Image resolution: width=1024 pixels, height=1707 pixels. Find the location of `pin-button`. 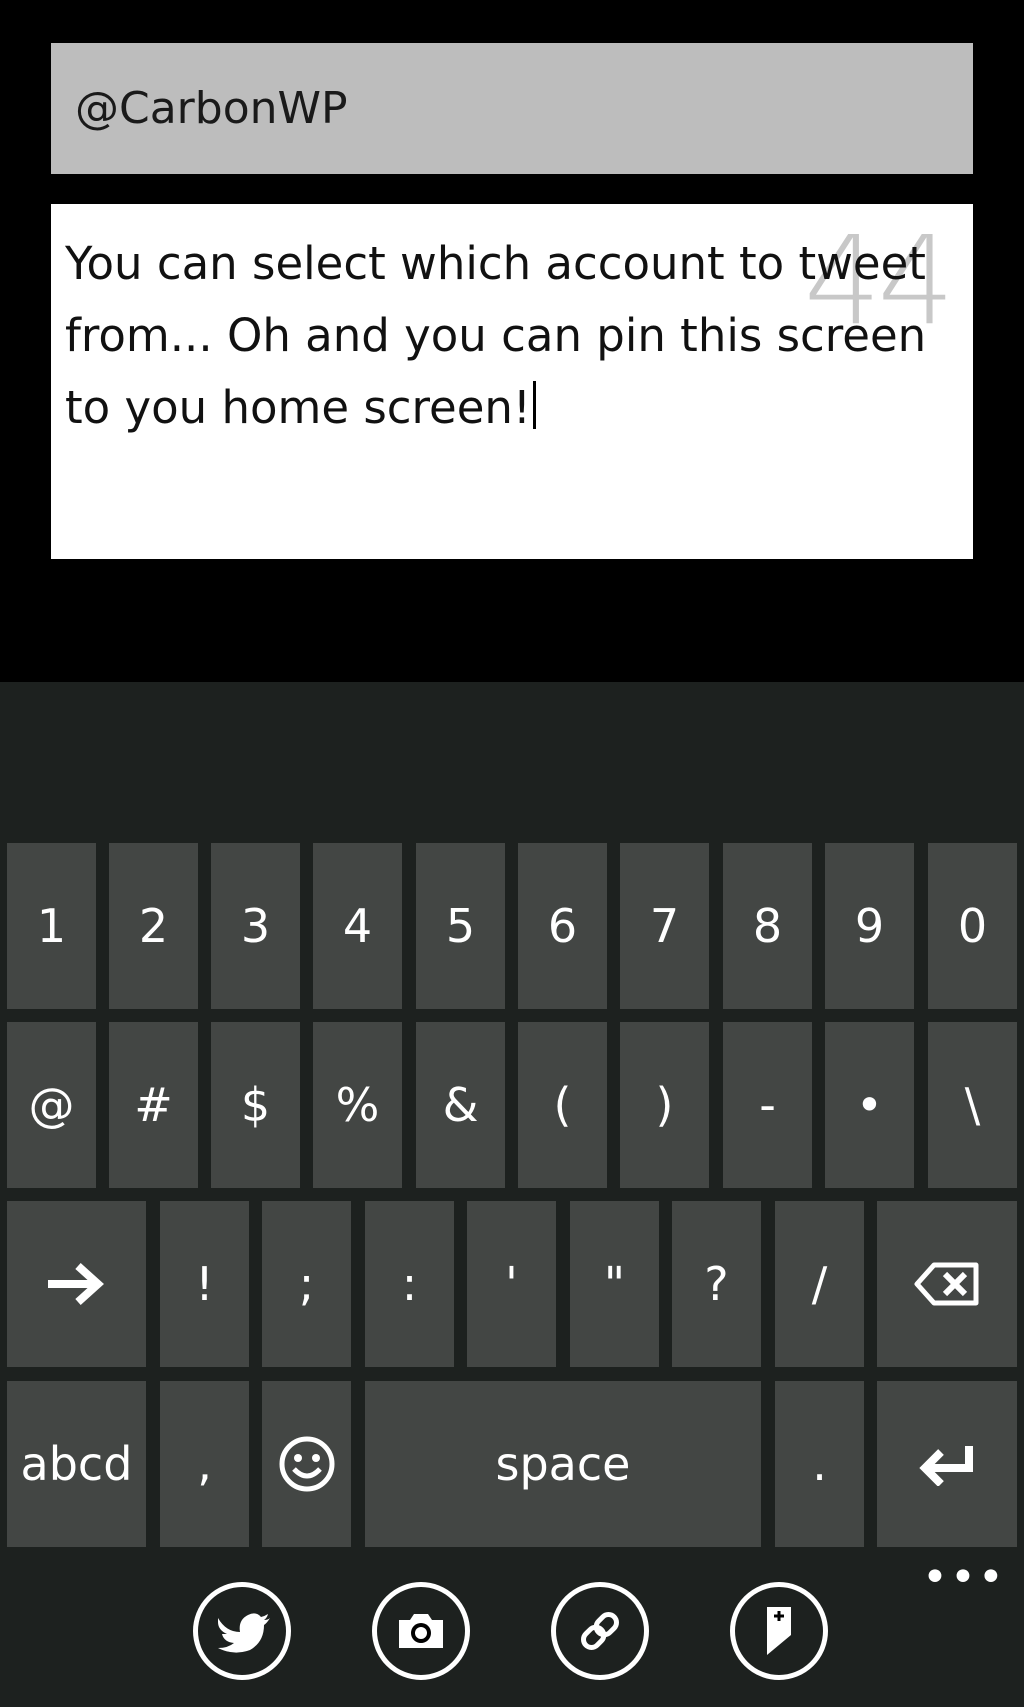

pin-button is located at coordinates (779, 1631).